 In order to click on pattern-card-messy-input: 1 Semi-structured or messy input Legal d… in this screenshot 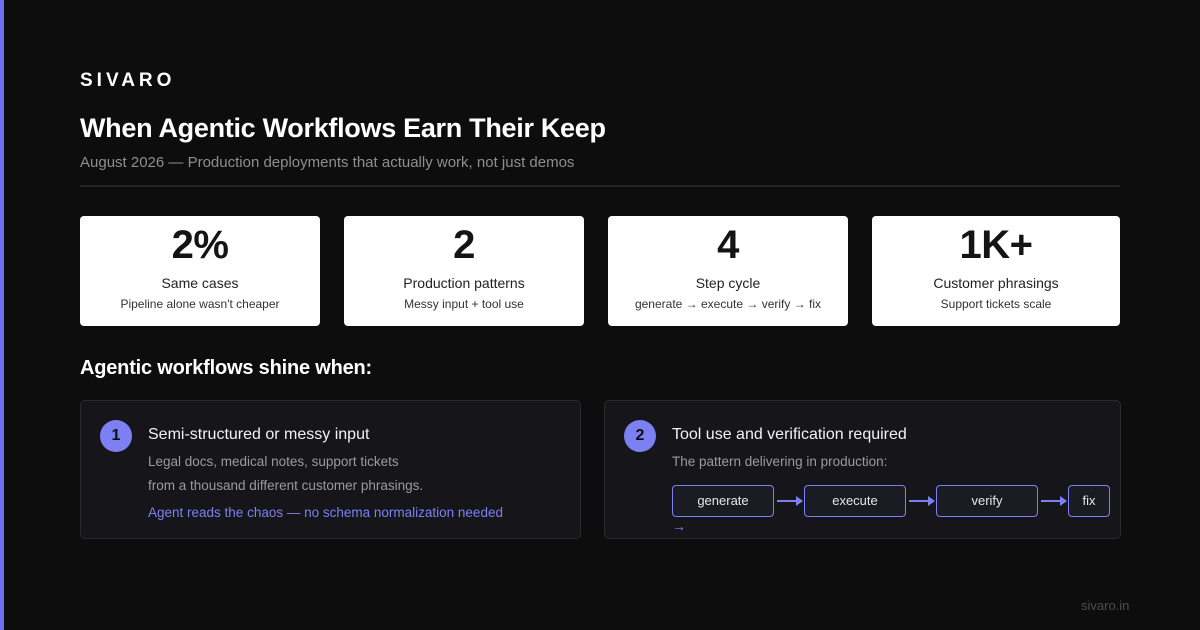, I will do `click(330, 469)`.